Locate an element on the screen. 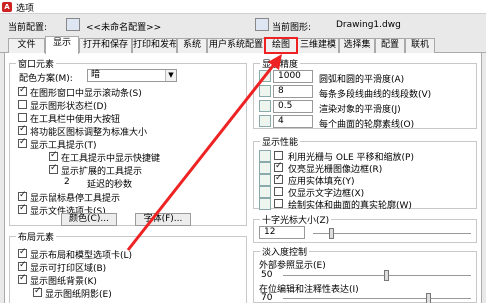 Image resolution: width=486 pixels, height=303 pixels. layout-tabs-checkbox is located at coordinates (22, 252).